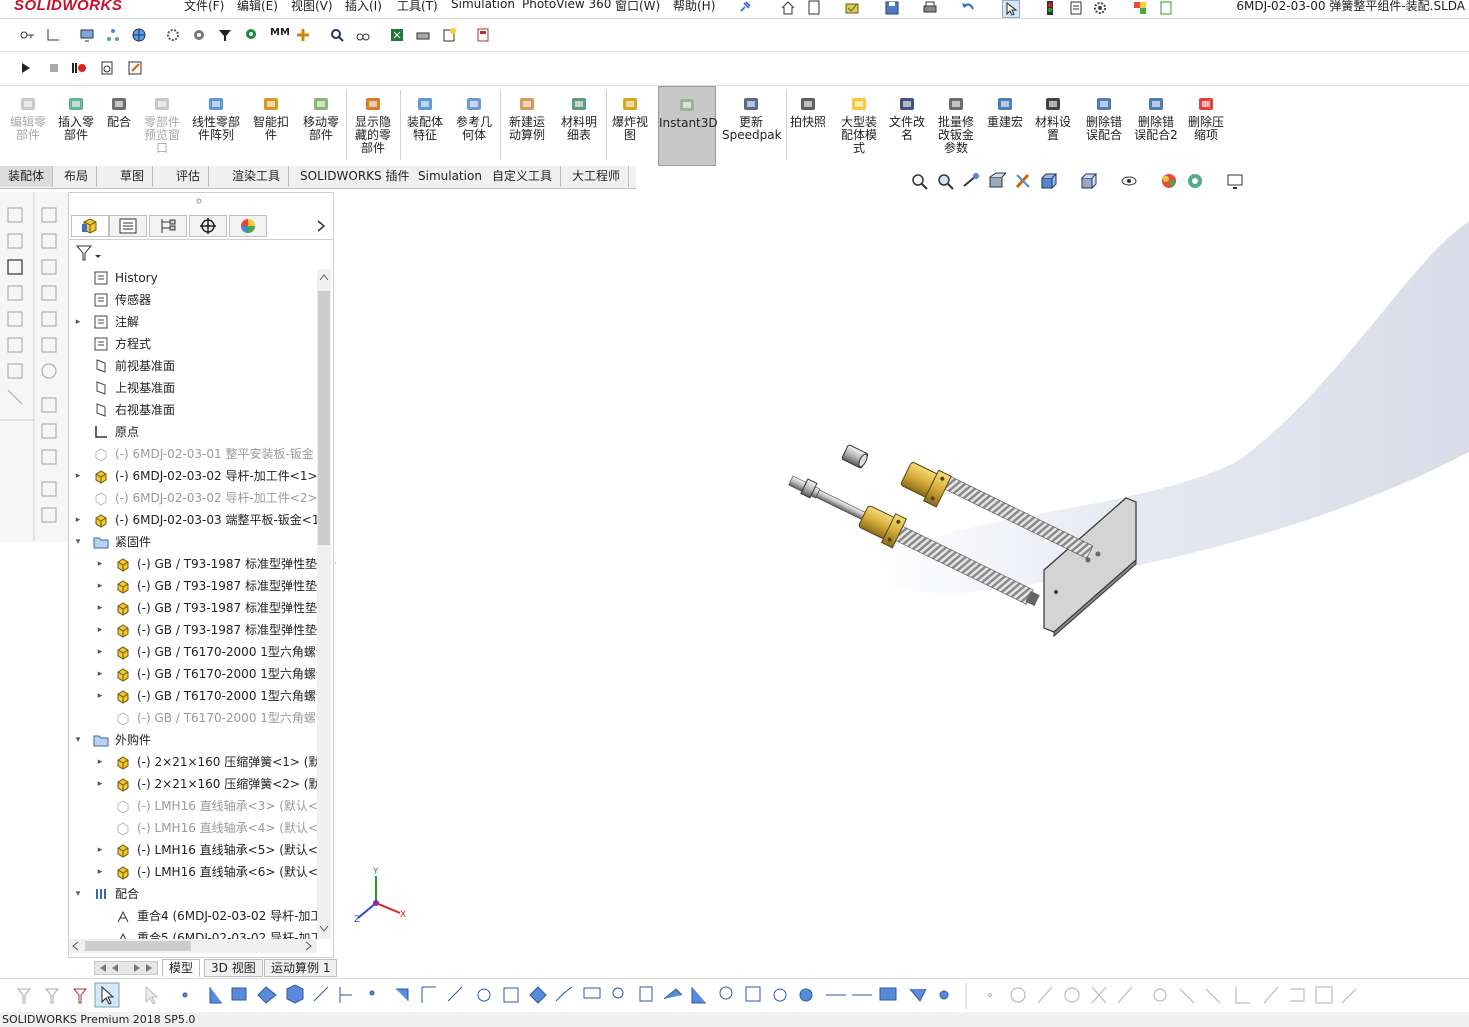  What do you see at coordinates (193, 322) in the screenshot?
I see `tree-item: ▸ 注解` at bounding box center [193, 322].